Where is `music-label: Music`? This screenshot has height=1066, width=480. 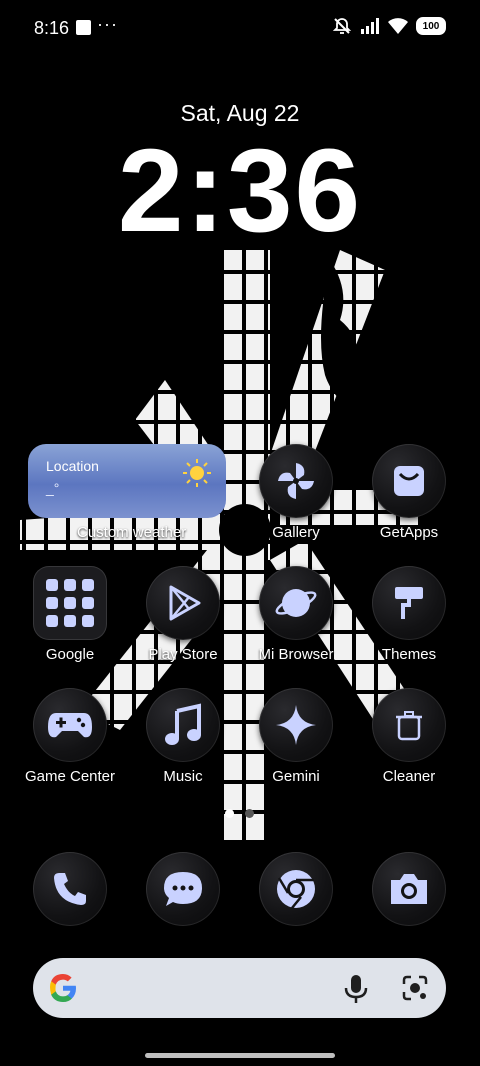 music-label: Music is located at coordinates (183, 776).